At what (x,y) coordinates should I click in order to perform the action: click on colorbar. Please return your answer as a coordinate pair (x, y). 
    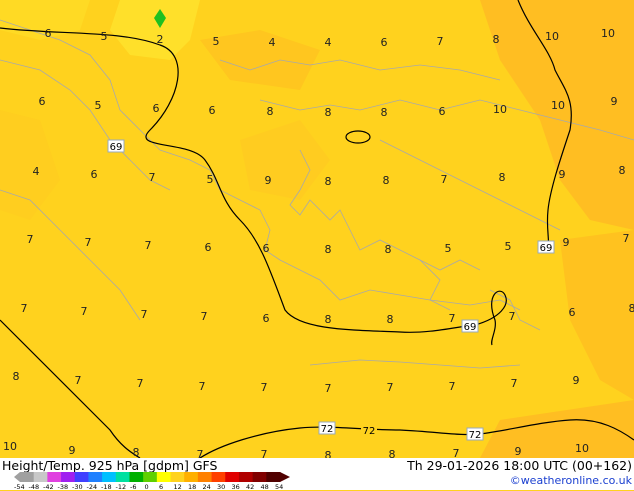
    Looking at the image, I should click on (153, 477).